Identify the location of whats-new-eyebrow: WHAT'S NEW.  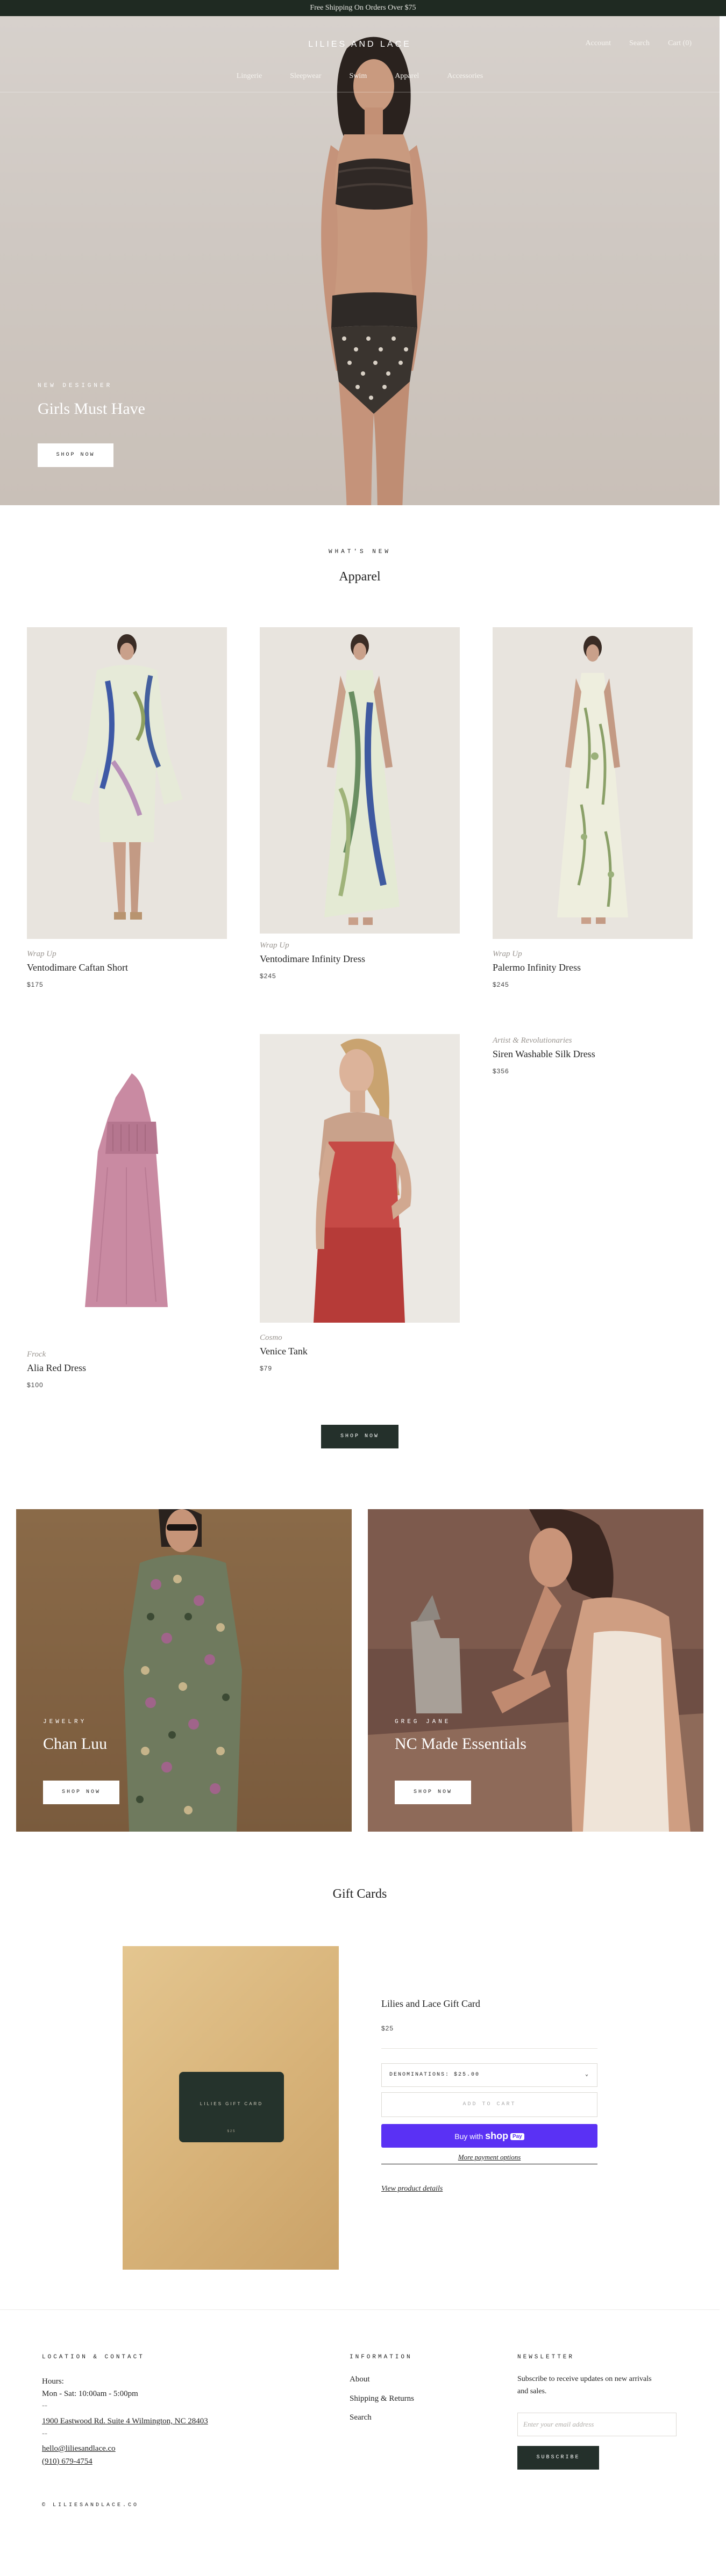
(359, 552).